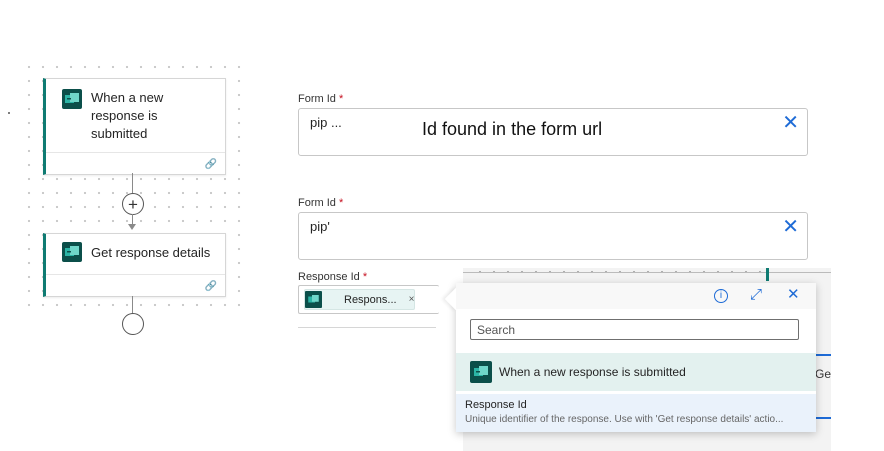 This screenshot has width=884, height=451. Describe the element at coordinates (634, 329) in the screenshot. I see `search-input` at that location.